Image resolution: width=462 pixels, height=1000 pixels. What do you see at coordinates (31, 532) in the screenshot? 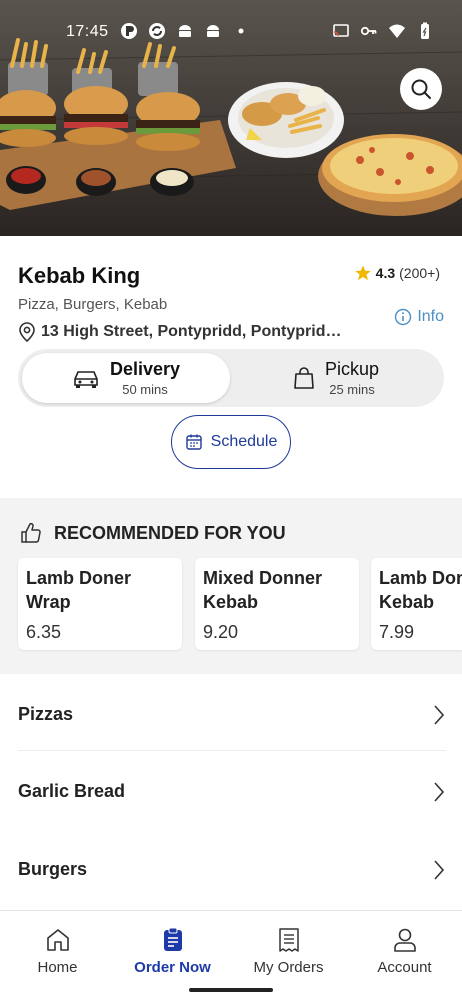
I see `thumbs-up-icon` at bounding box center [31, 532].